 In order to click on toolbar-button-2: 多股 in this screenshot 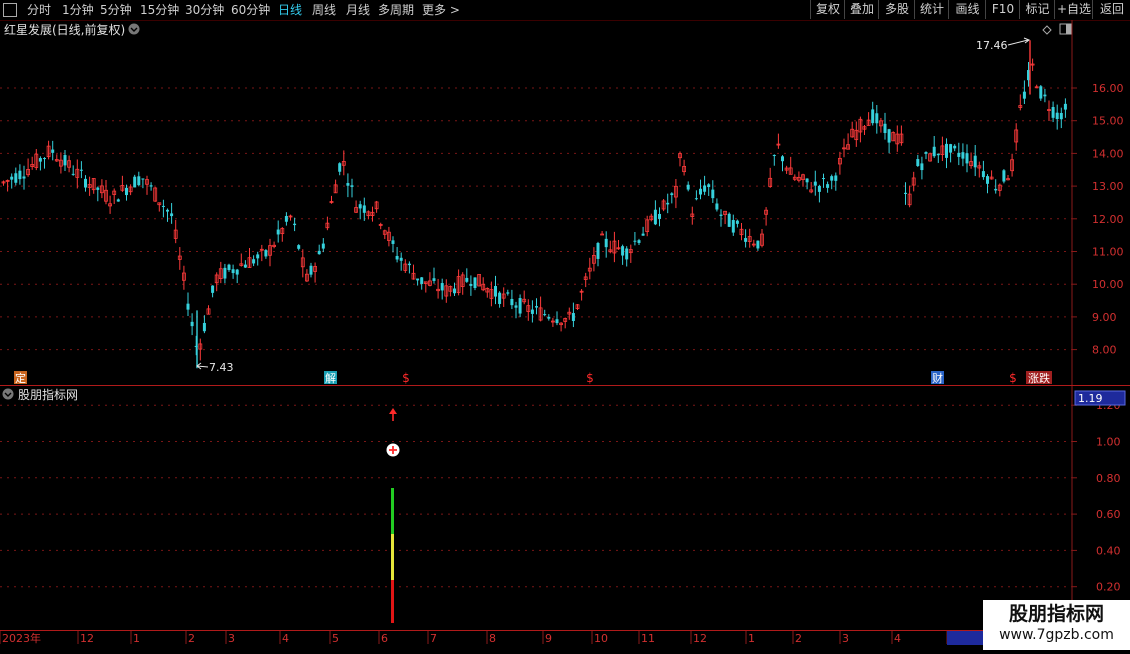, I will do `click(896, 9)`.